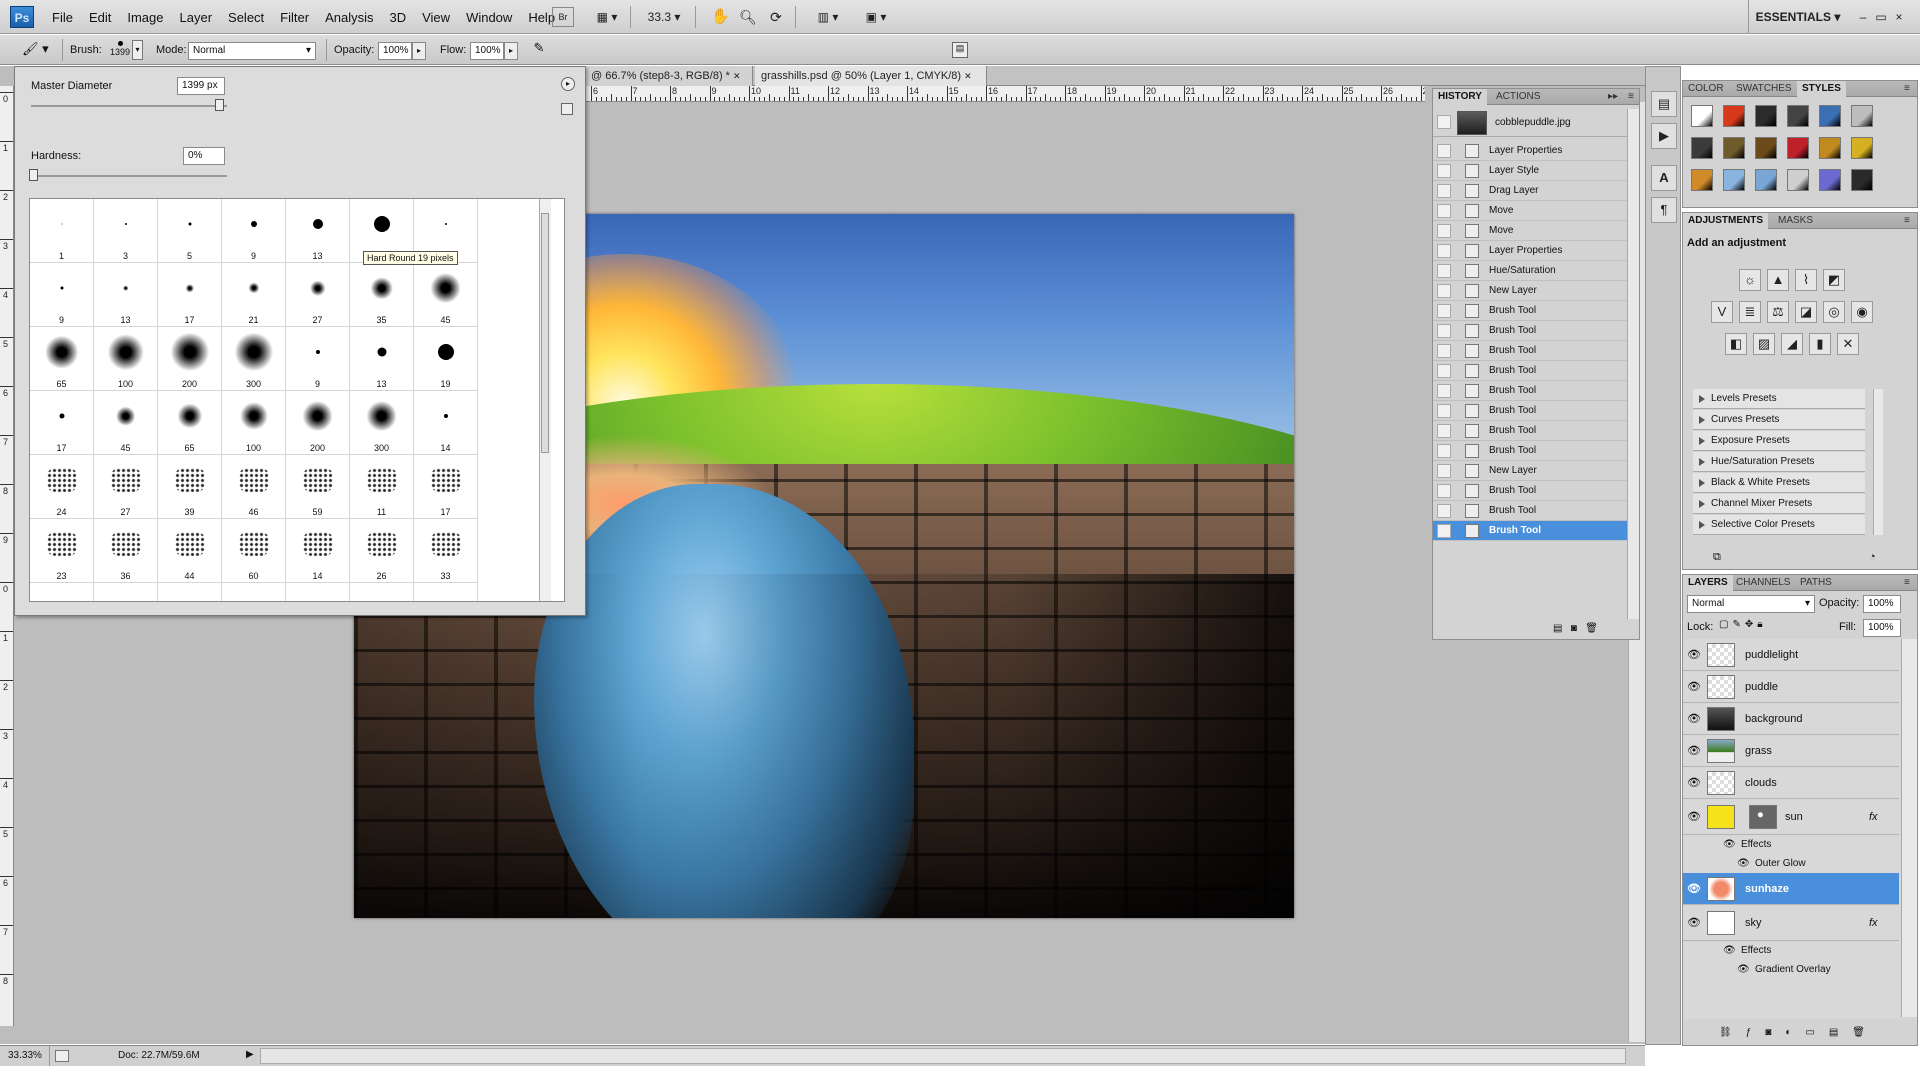 The image size is (1920, 1080). I want to click on bridge-button: Br, so click(563, 17).